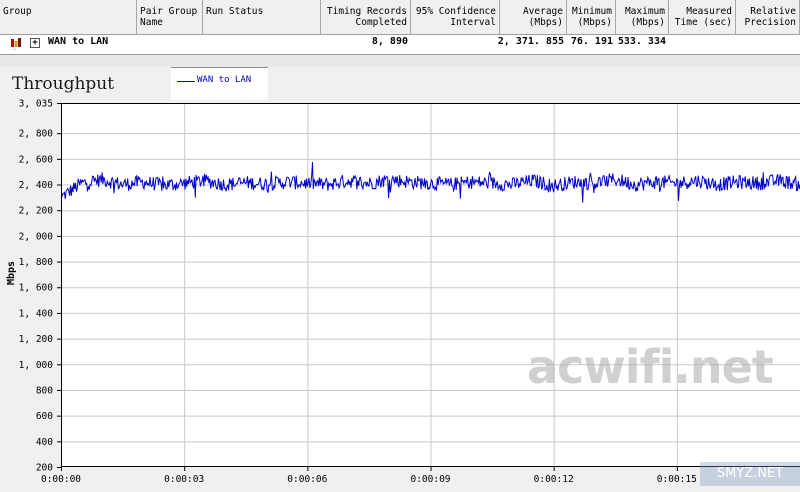  What do you see at coordinates (554, 479) in the screenshot?
I see `x-tick-label: 0:00:12` at bounding box center [554, 479].